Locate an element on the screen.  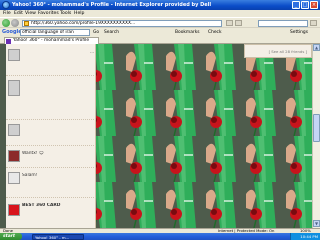
list-item: Salam! is located at coordinates (51, 183).